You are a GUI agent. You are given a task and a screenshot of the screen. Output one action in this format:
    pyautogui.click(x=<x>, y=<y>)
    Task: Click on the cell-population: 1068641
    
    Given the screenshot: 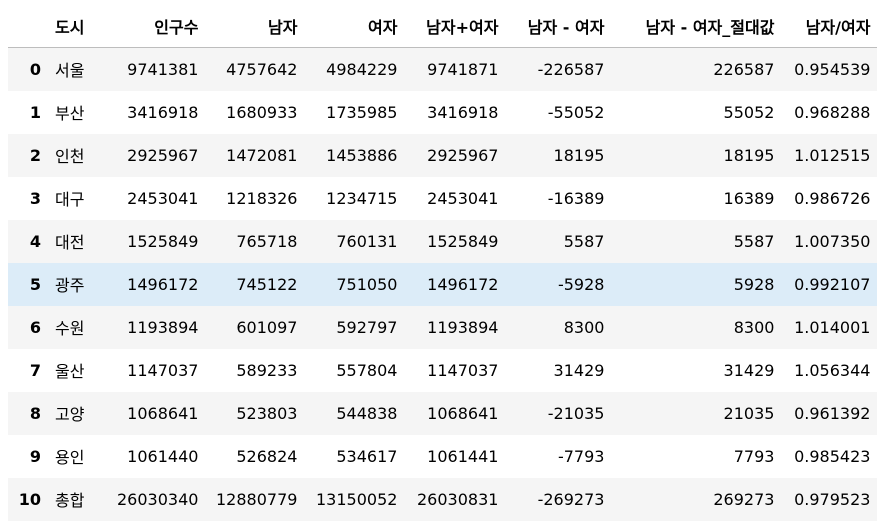 What is the action you would take?
    pyautogui.click(x=163, y=413)
    